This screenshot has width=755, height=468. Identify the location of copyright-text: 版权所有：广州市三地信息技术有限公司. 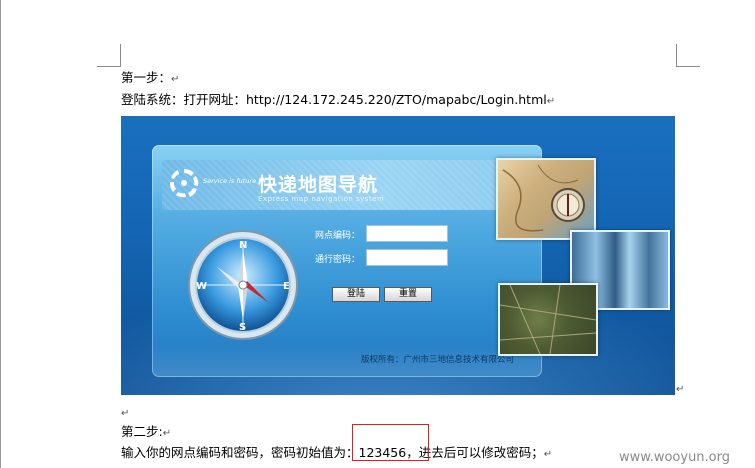
(438, 360).